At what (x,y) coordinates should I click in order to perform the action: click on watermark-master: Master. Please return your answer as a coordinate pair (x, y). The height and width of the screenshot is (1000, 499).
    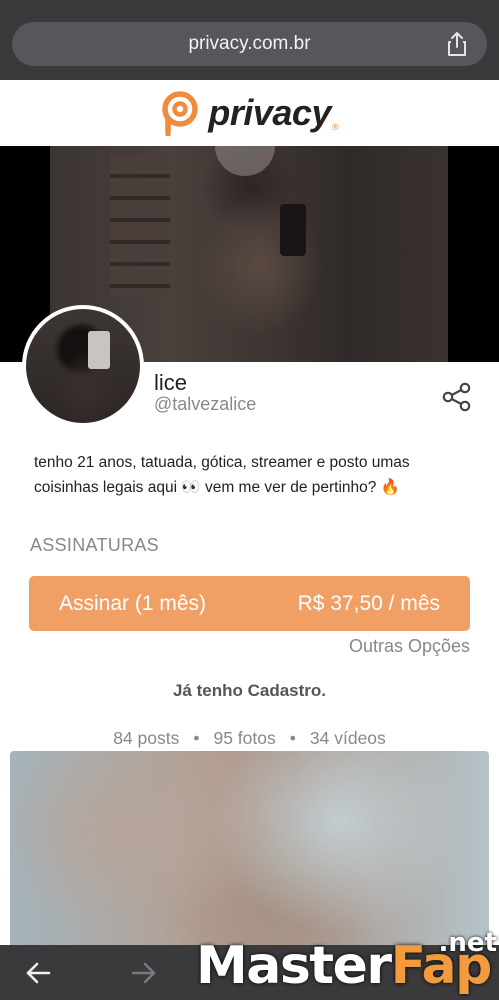
    Looking at the image, I should click on (294, 966).